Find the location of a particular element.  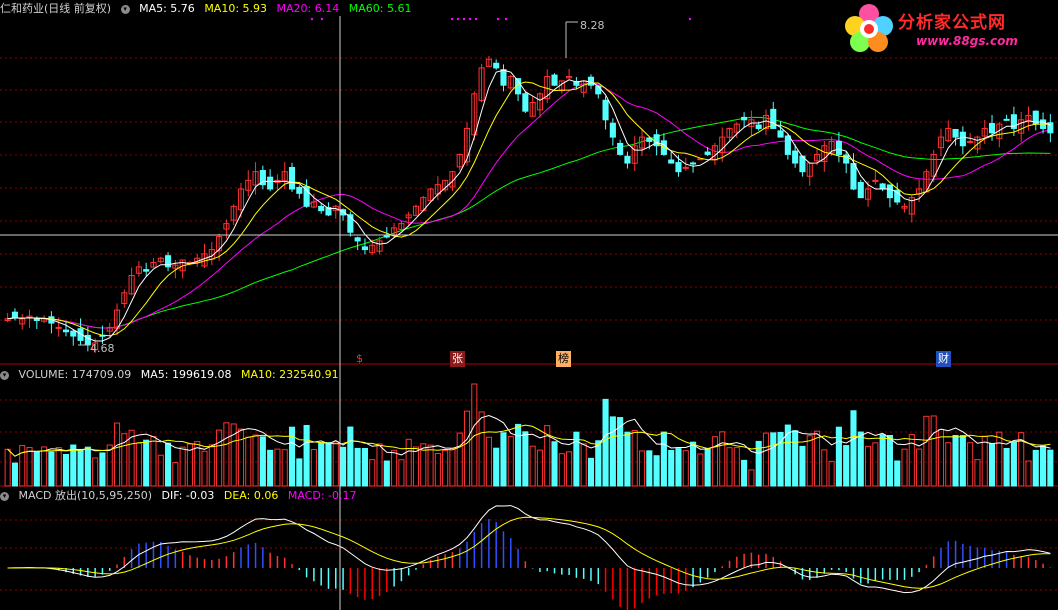

candle-up is located at coordinates (970, 141).